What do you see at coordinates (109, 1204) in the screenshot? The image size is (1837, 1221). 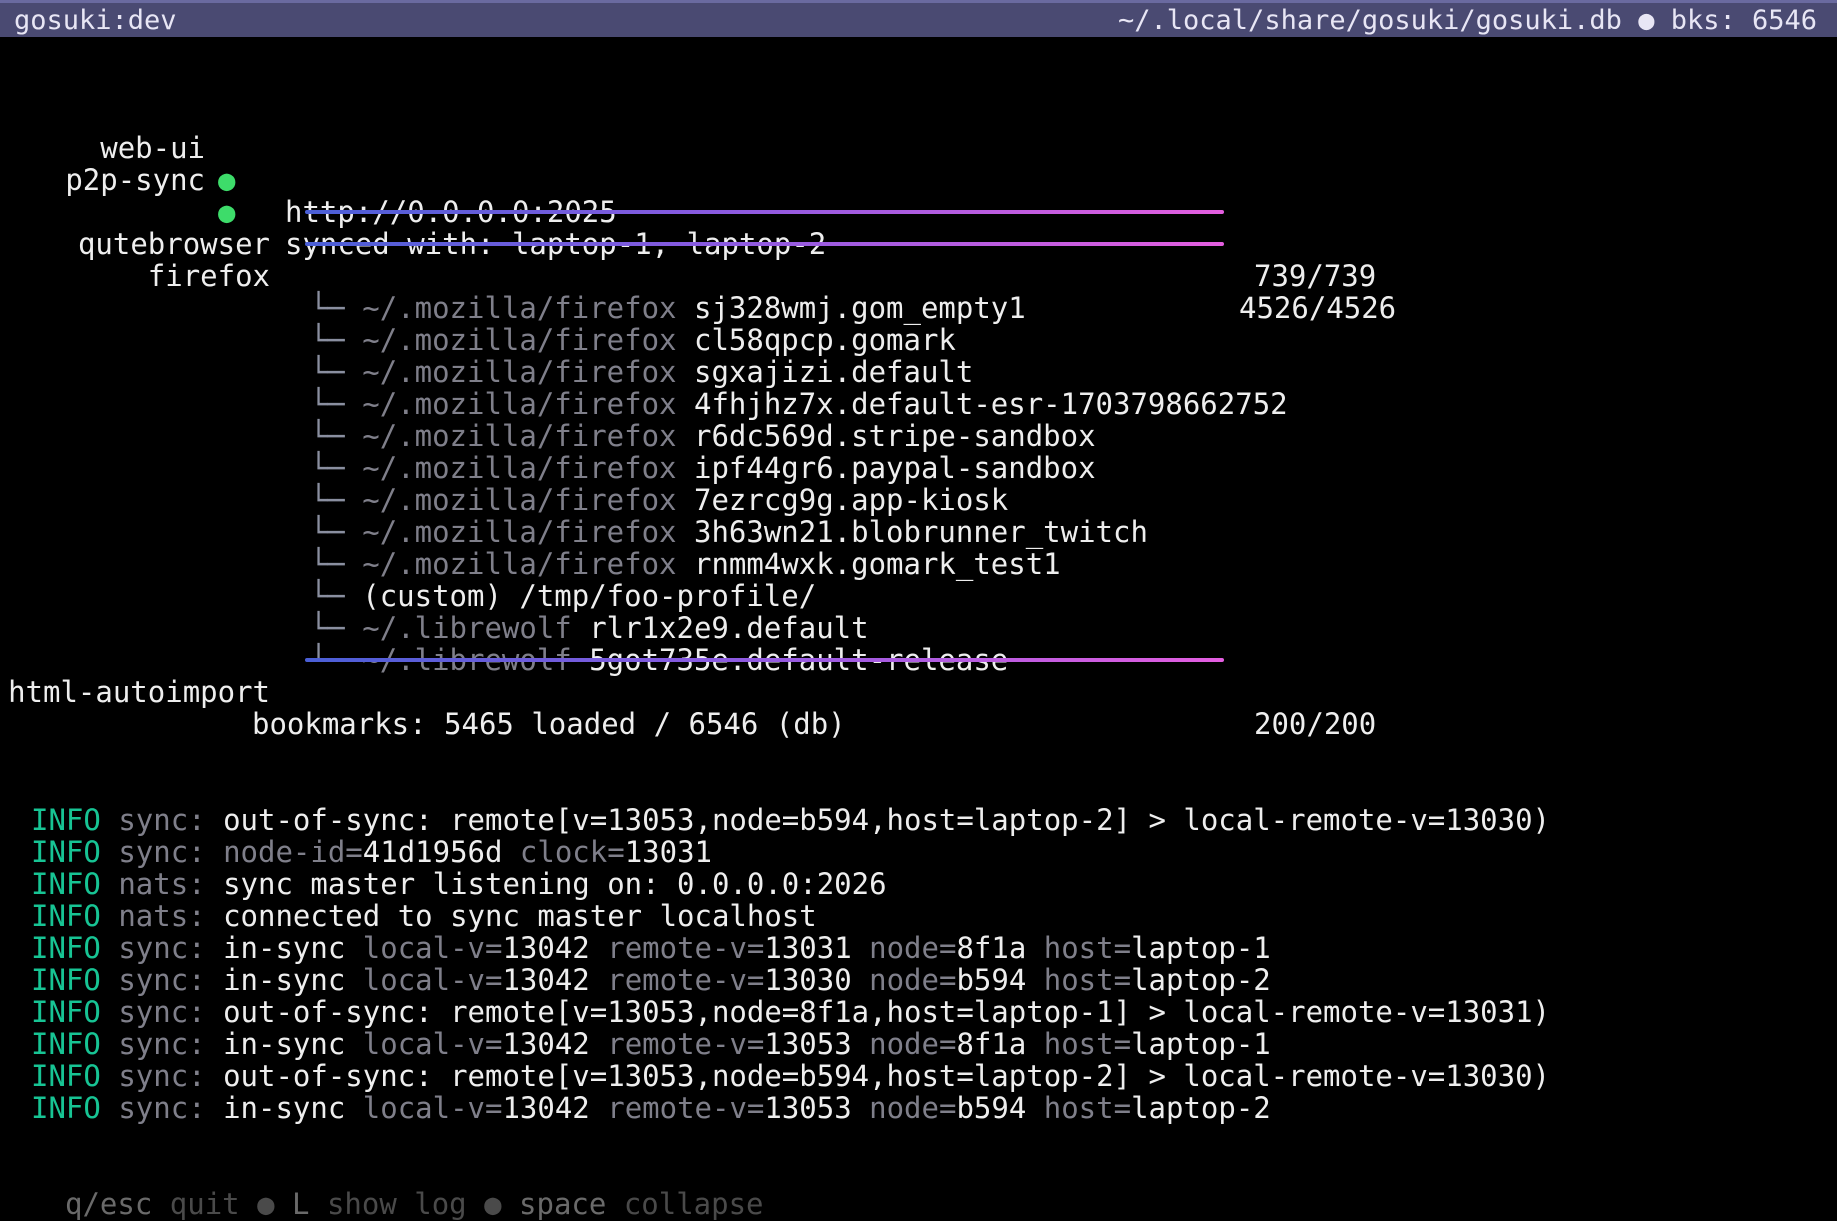 I see `keybinding-key: q/esc` at bounding box center [109, 1204].